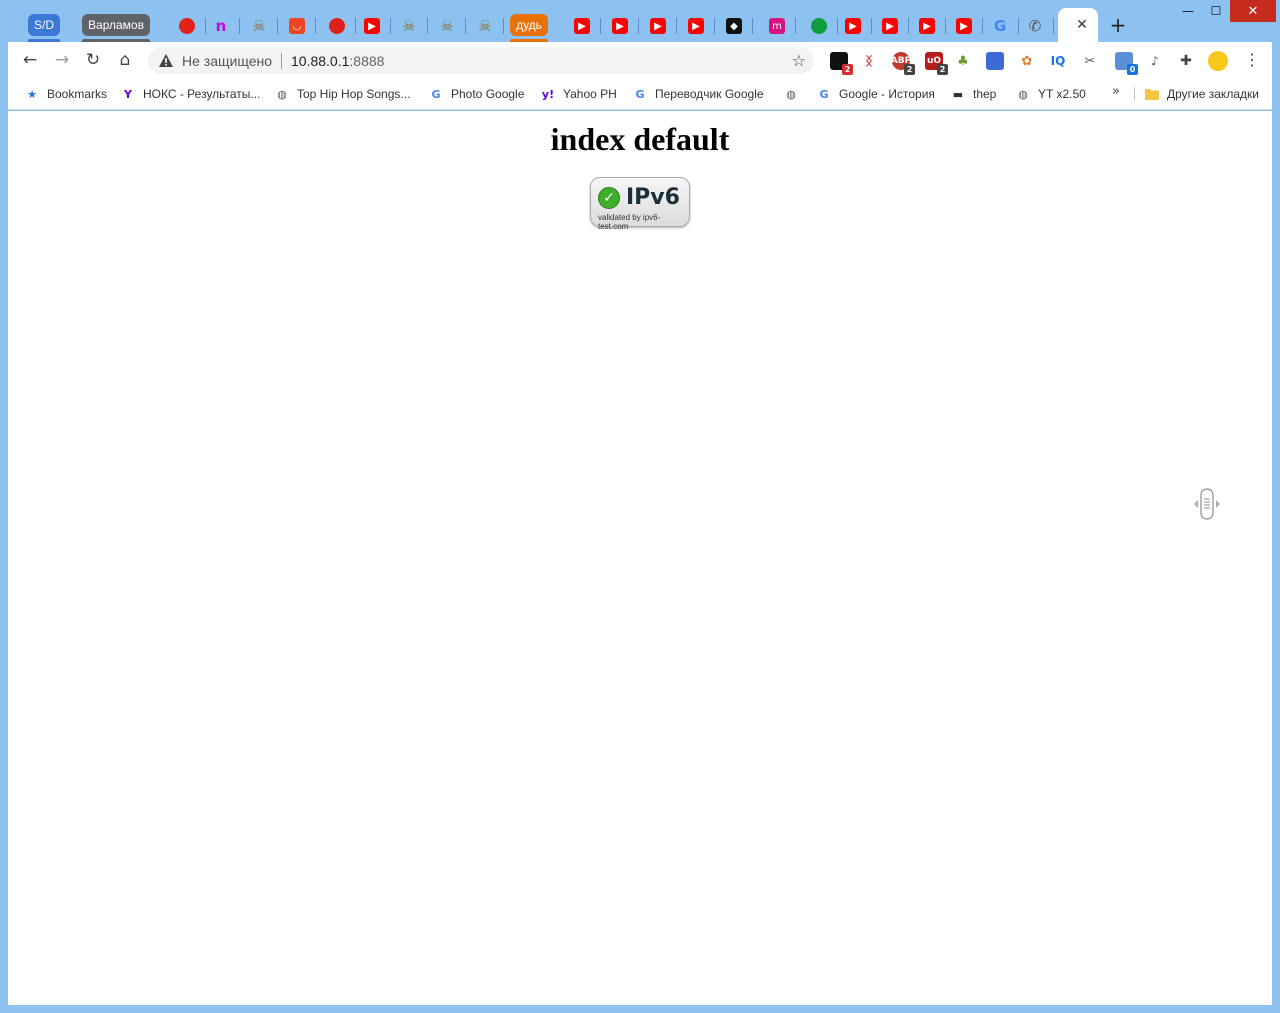 The image size is (1280, 1013). I want to click on active-tab: ✕, so click(1078, 25).